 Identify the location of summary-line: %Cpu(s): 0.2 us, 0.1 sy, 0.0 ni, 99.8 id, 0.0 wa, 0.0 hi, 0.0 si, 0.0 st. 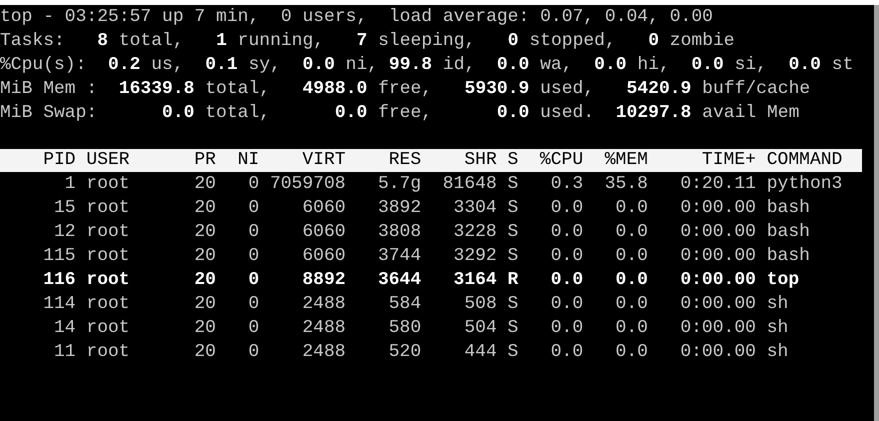
(427, 65).